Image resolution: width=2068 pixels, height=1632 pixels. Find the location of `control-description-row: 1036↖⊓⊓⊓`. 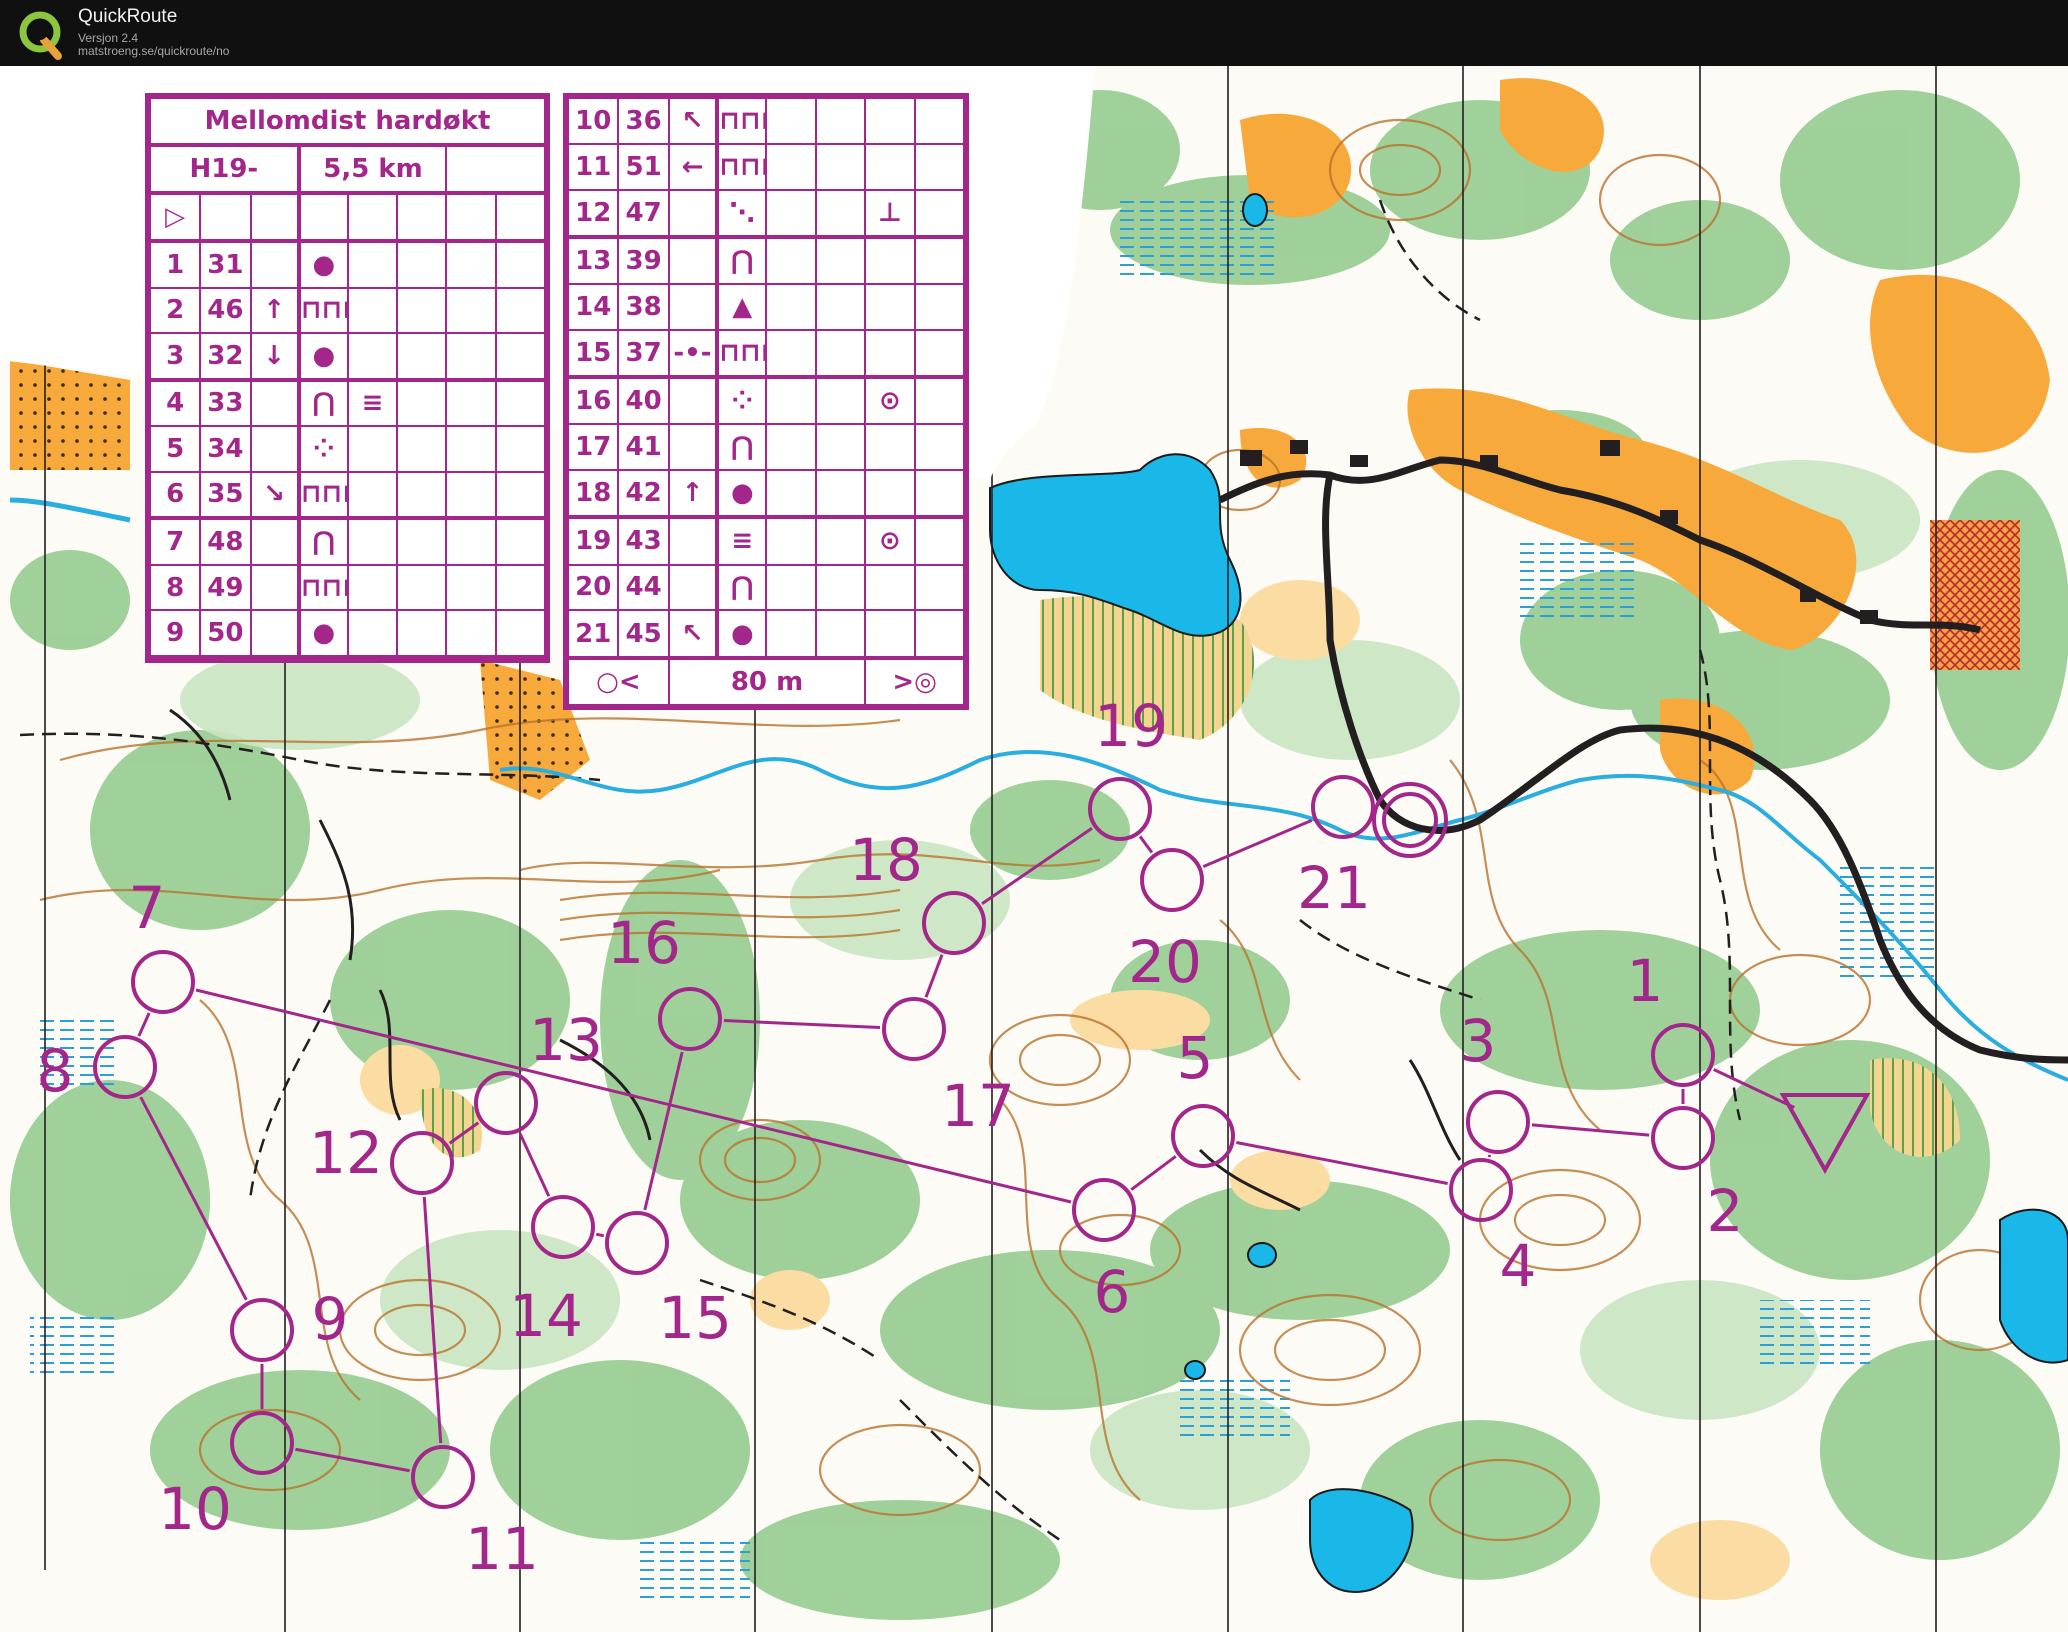

control-description-row: 1036↖⊓⊓⊓ is located at coordinates (766, 121).